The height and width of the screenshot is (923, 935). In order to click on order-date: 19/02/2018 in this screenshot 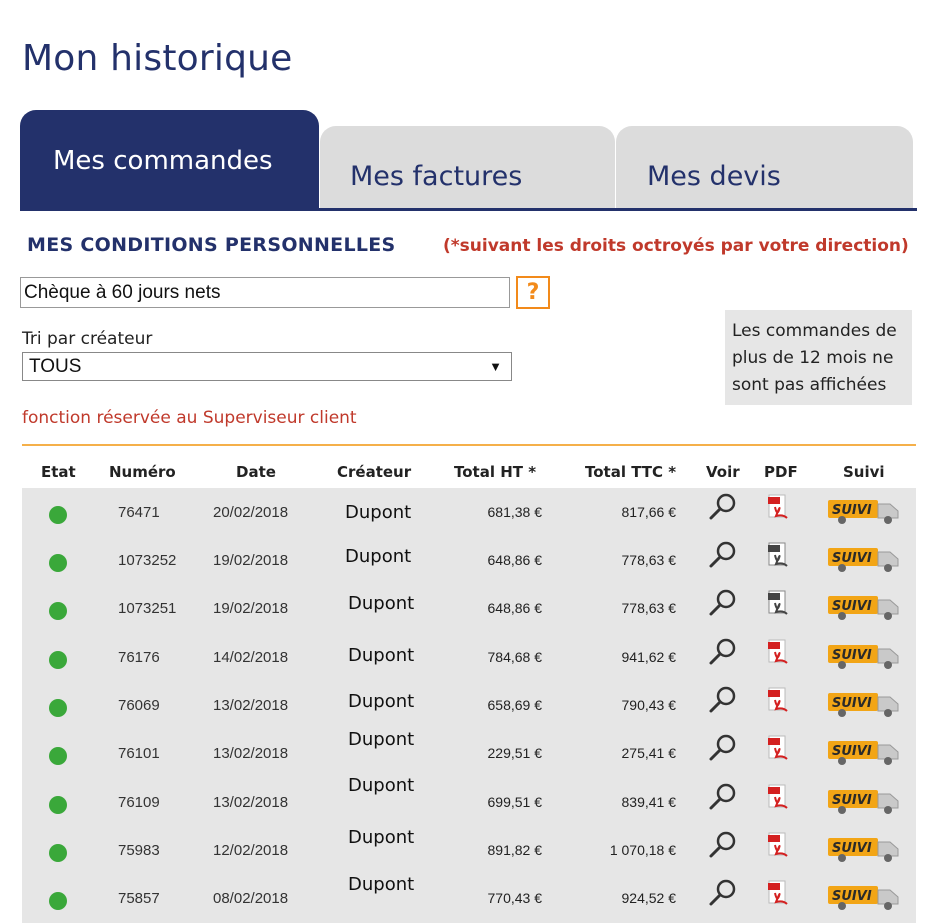, I will do `click(251, 608)`.